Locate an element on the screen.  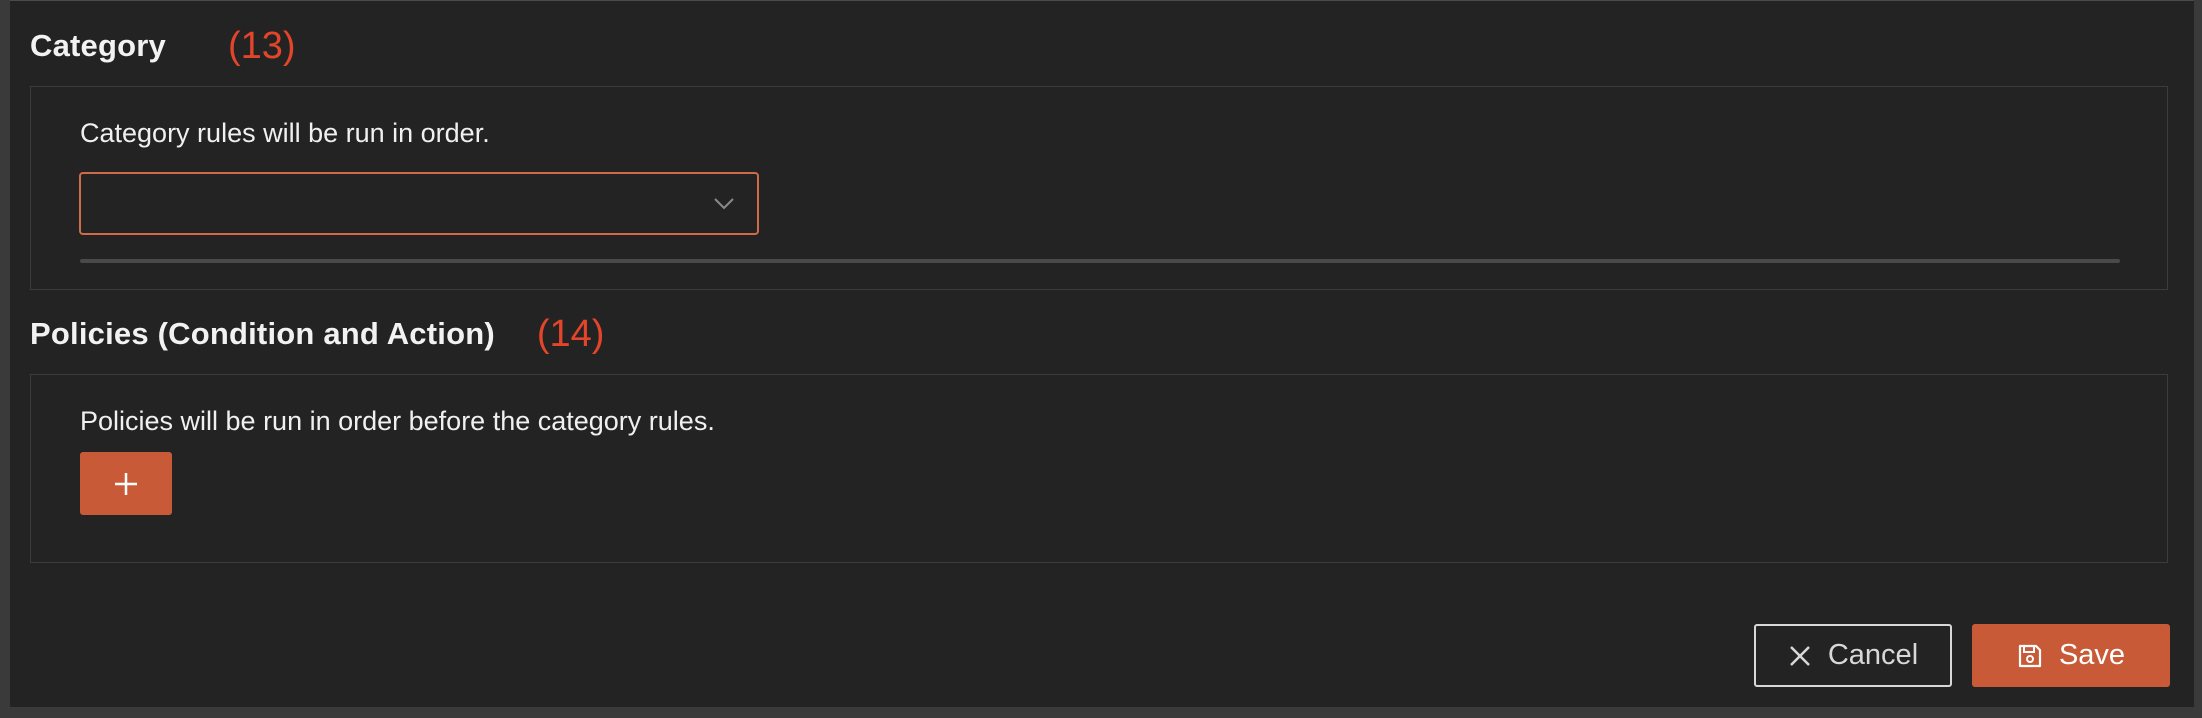
category-header: Category (13) is located at coordinates (163, 46).